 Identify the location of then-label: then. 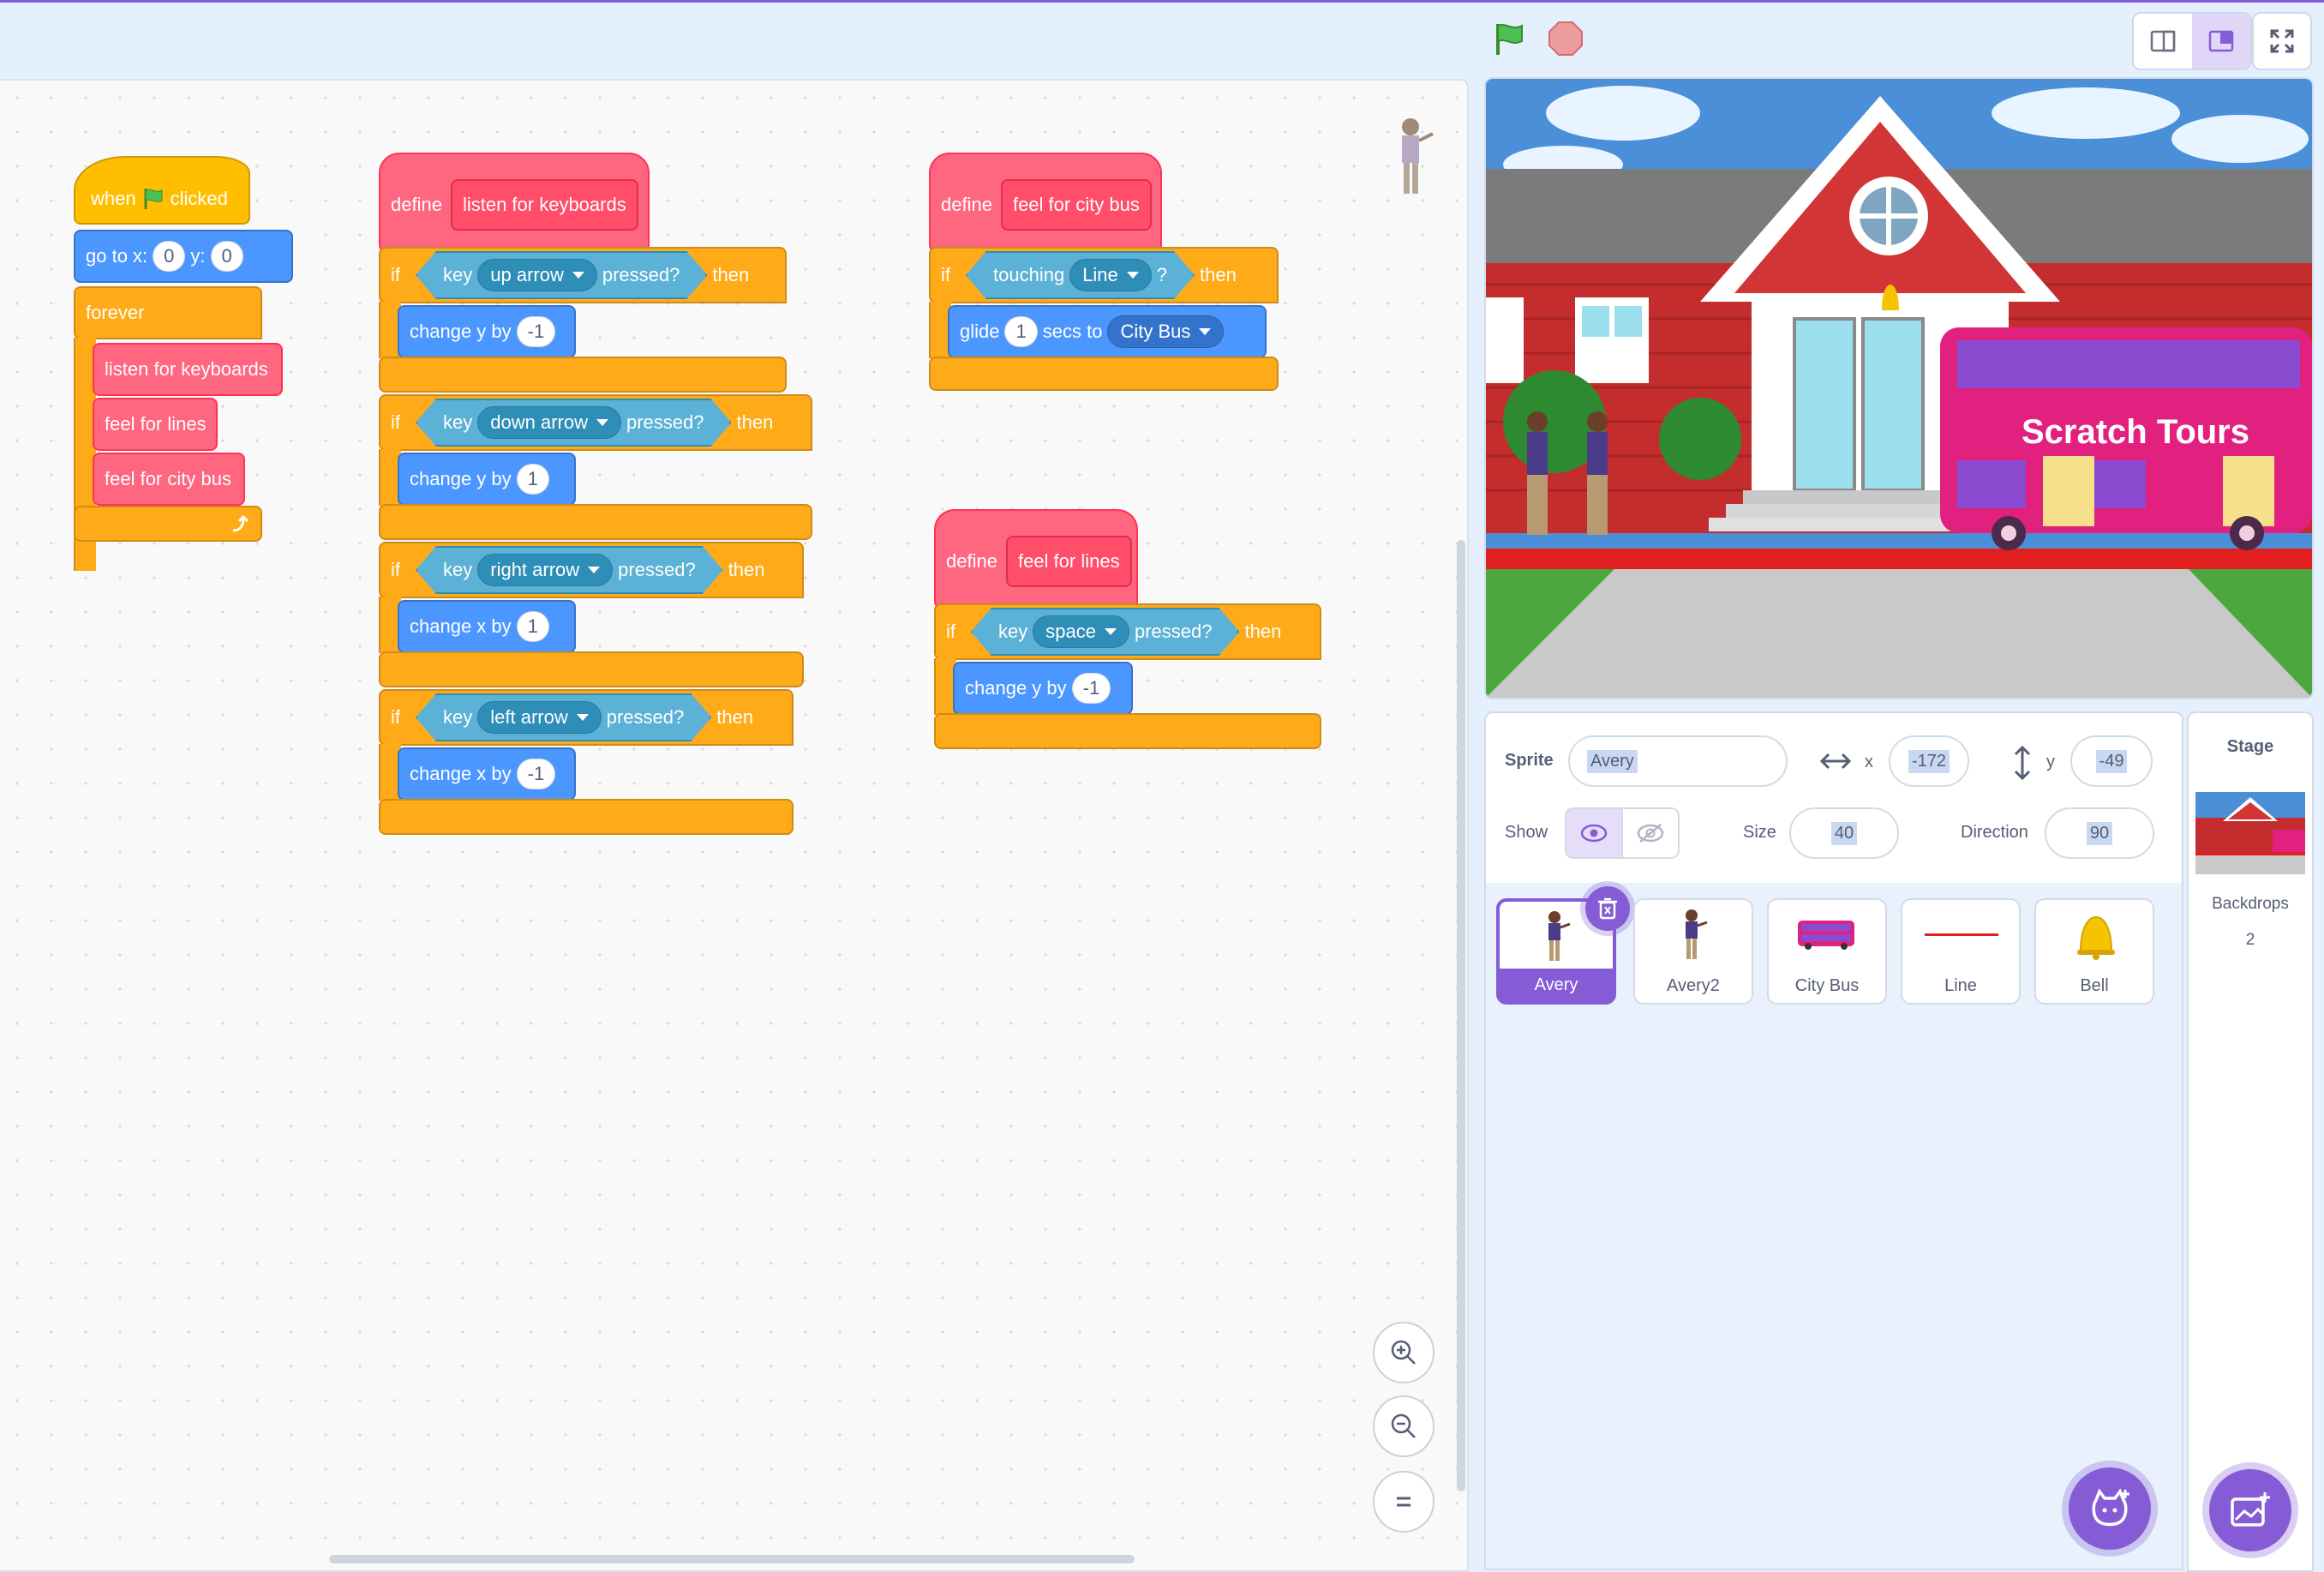
(1263, 631).